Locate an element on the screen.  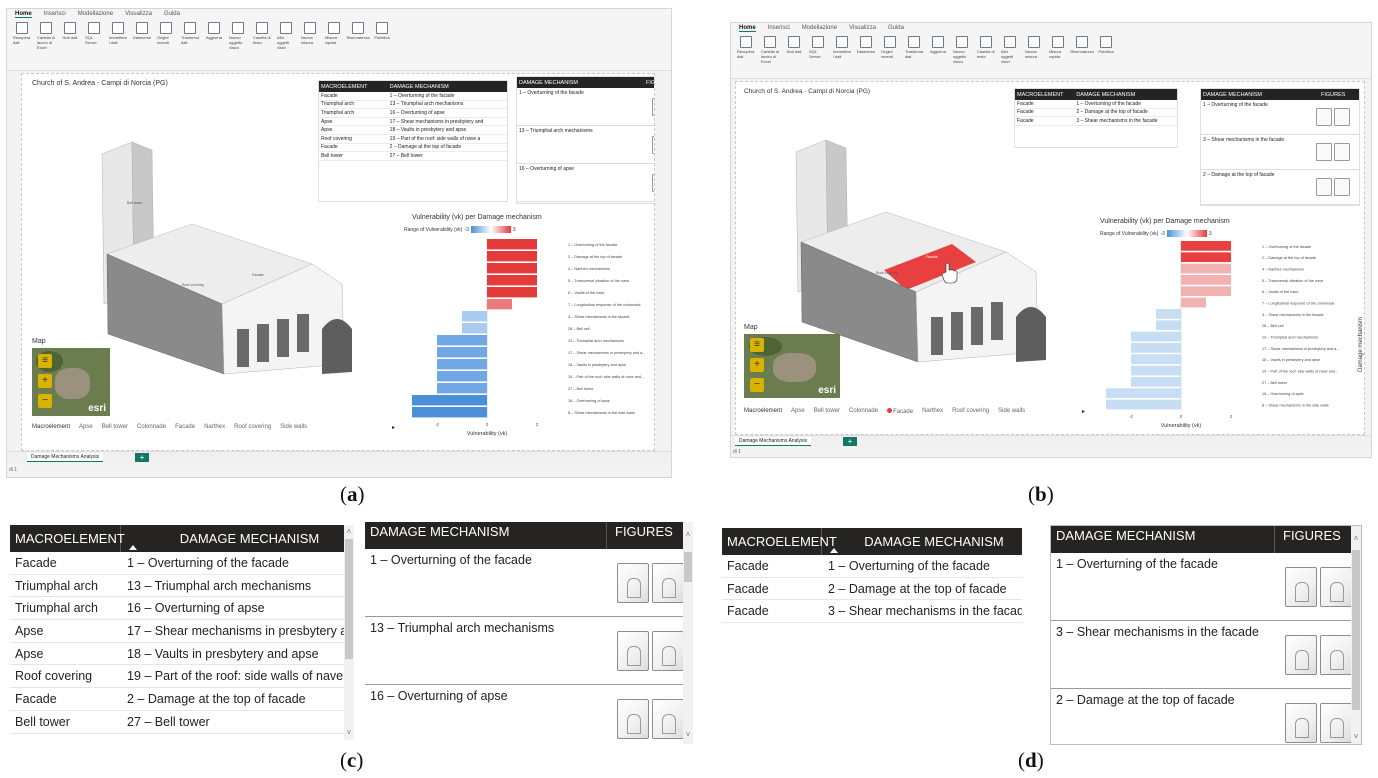
slicer-item: Bell tower is located at coordinates (115, 427).